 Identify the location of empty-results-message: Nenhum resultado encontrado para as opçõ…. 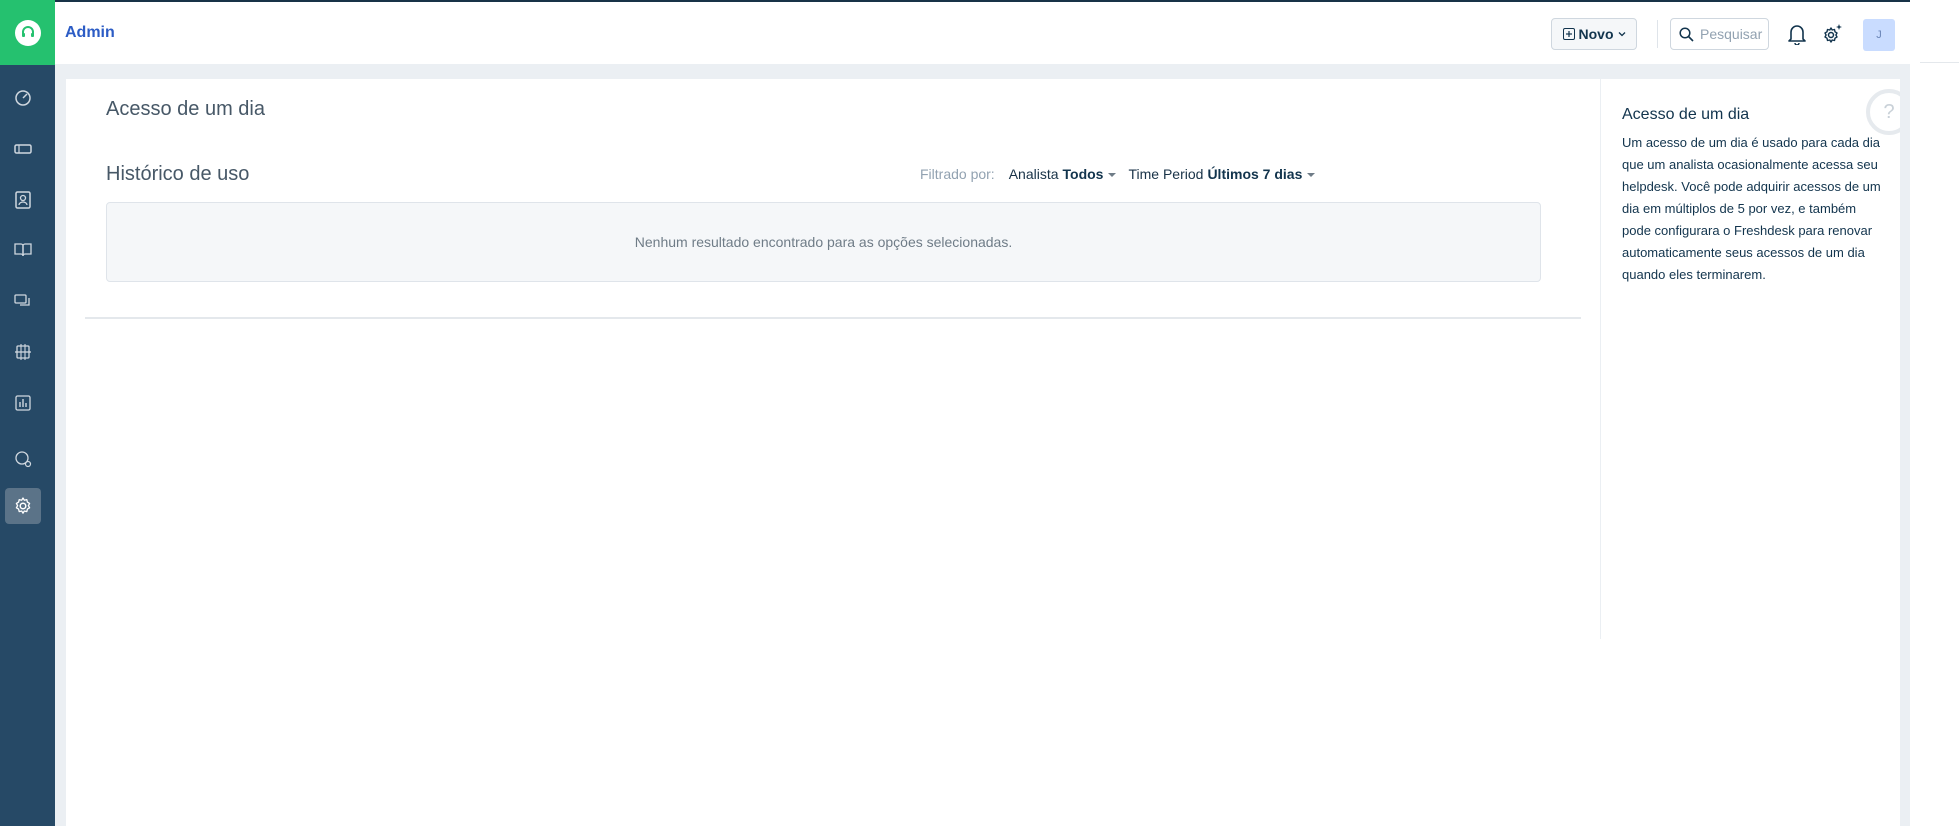
(823, 242).